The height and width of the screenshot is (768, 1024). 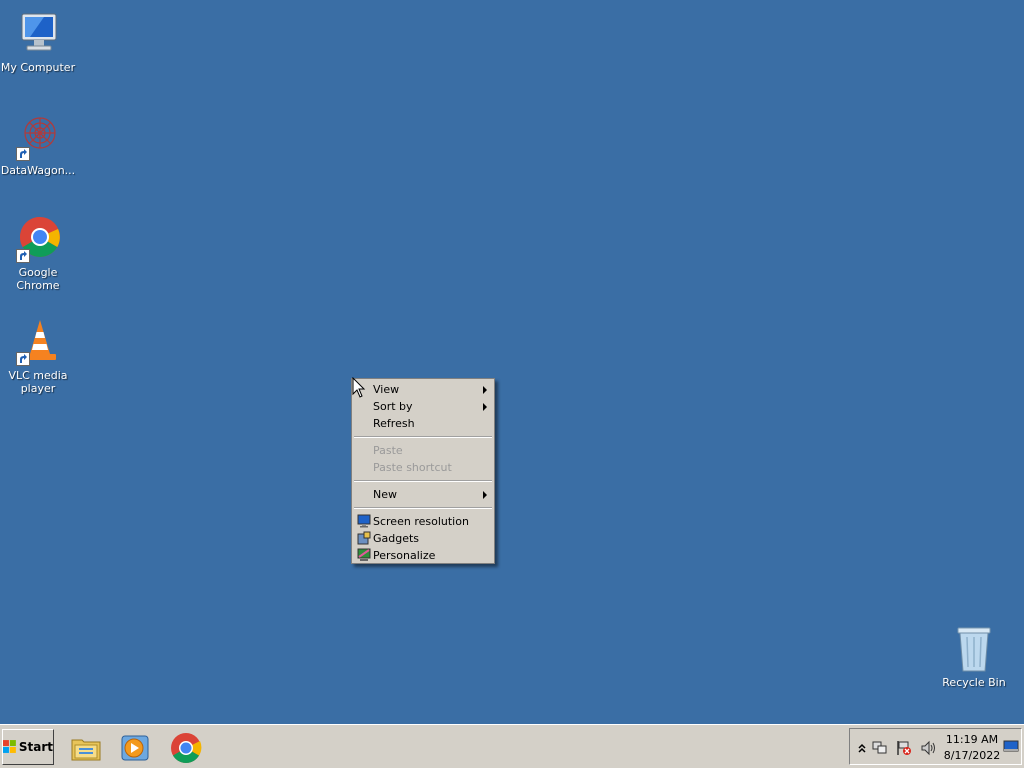 I want to click on desktop-icon-google-chrome: Google Chrome, so click(x=38, y=253).